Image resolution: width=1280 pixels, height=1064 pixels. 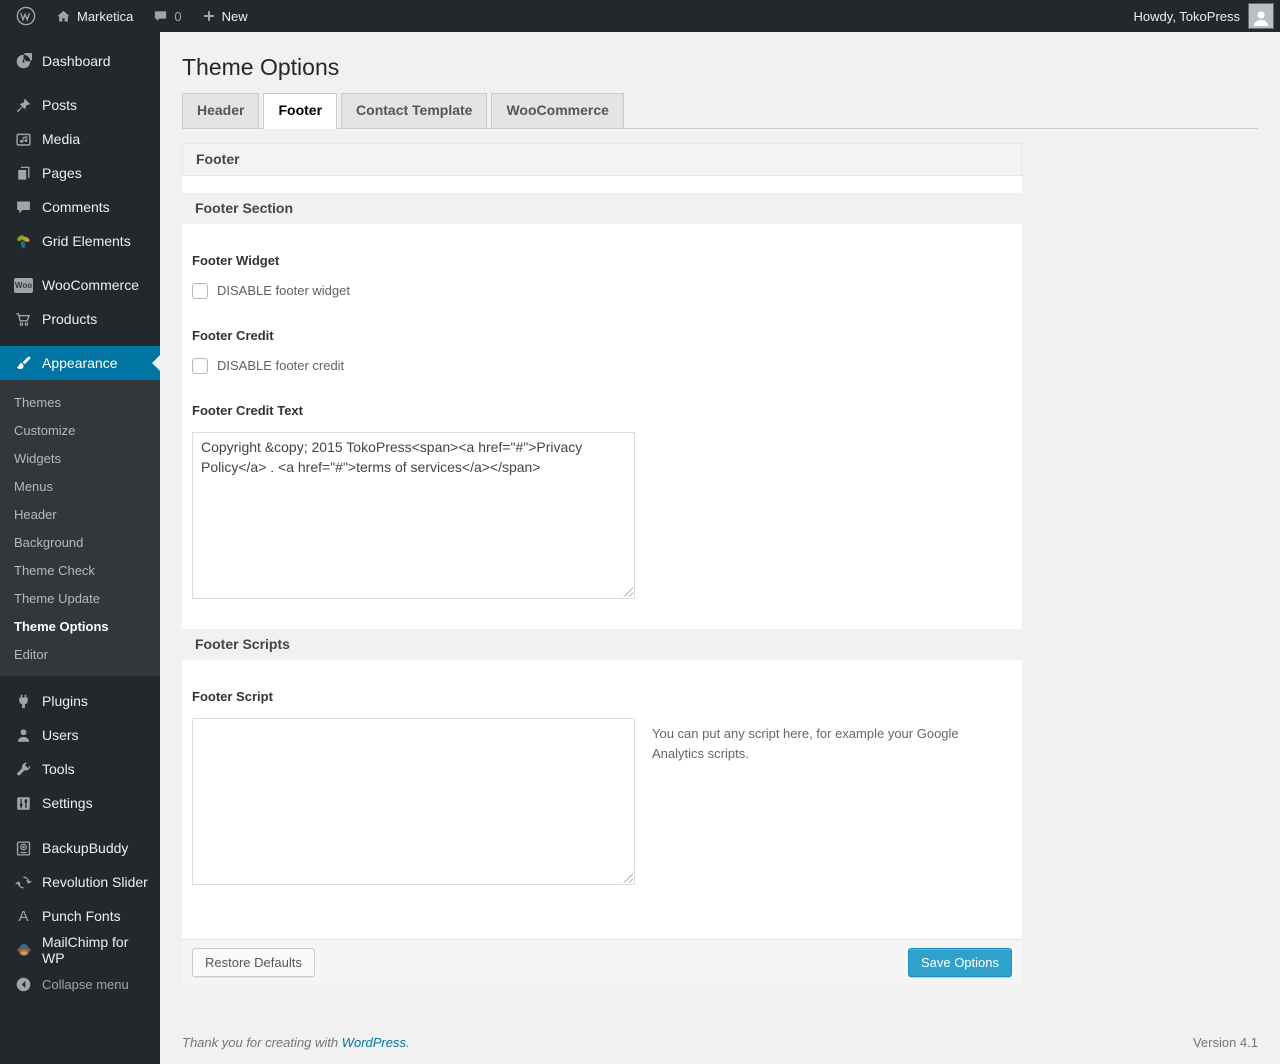 What do you see at coordinates (80, 514) in the screenshot?
I see `submenu-item-header: Header` at bounding box center [80, 514].